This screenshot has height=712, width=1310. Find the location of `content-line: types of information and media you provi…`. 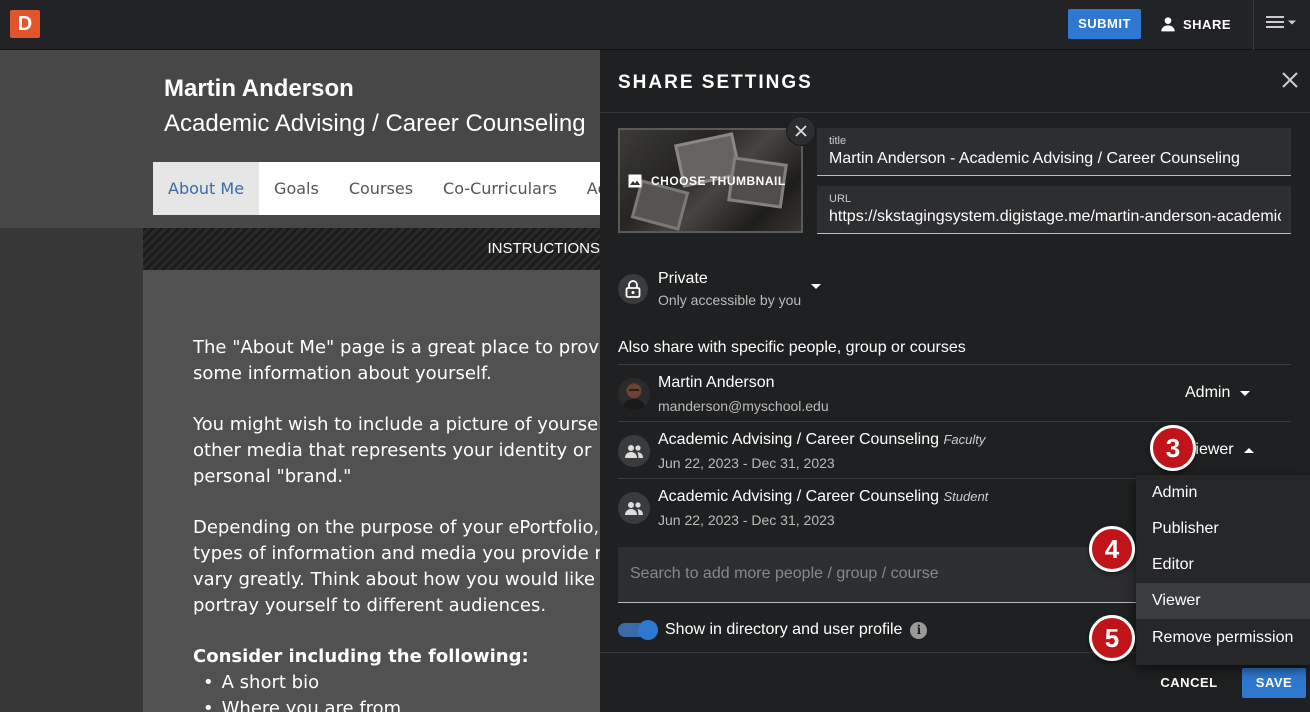

content-line: types of information and media you provi… is located at coordinates (396, 553).